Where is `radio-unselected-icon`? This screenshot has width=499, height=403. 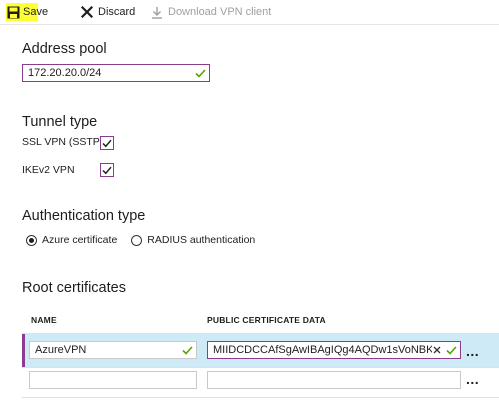
radio-unselected-icon is located at coordinates (137, 240).